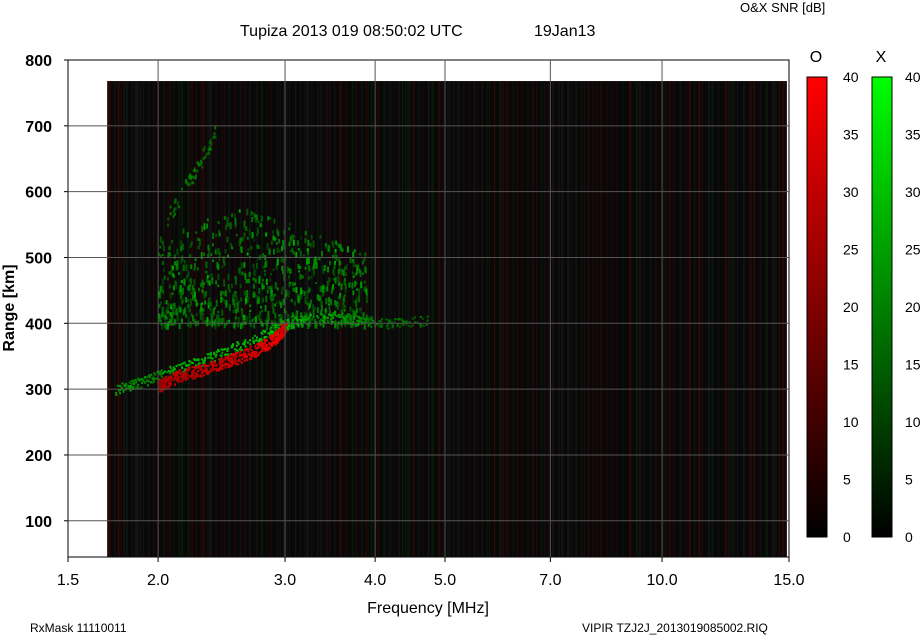 The height and width of the screenshot is (636, 922). What do you see at coordinates (431, 573) in the screenshot?
I see `x-axis-ticks: 1.5 2.0 3.0 4.0 5.0 7.0 10.0 15.0` at bounding box center [431, 573].